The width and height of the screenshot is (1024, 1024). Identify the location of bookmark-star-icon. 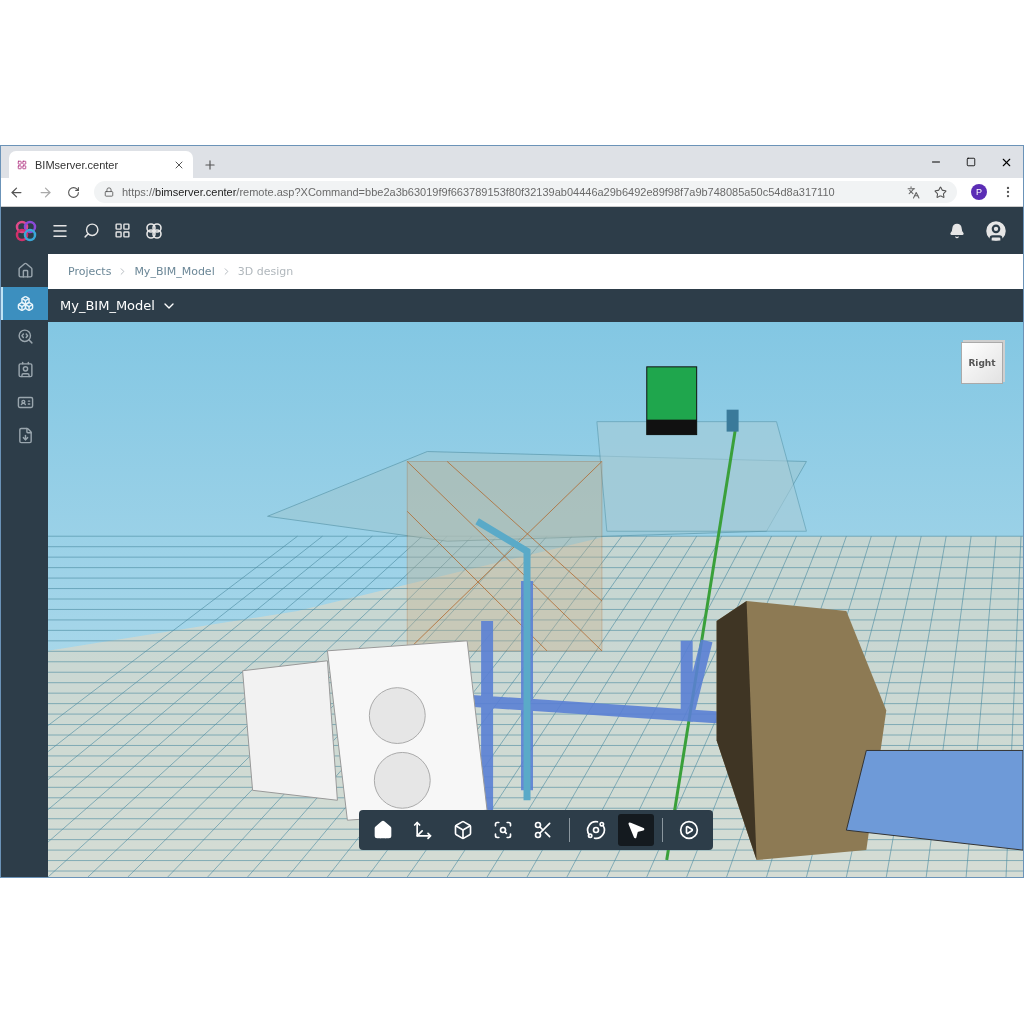
(940, 192).